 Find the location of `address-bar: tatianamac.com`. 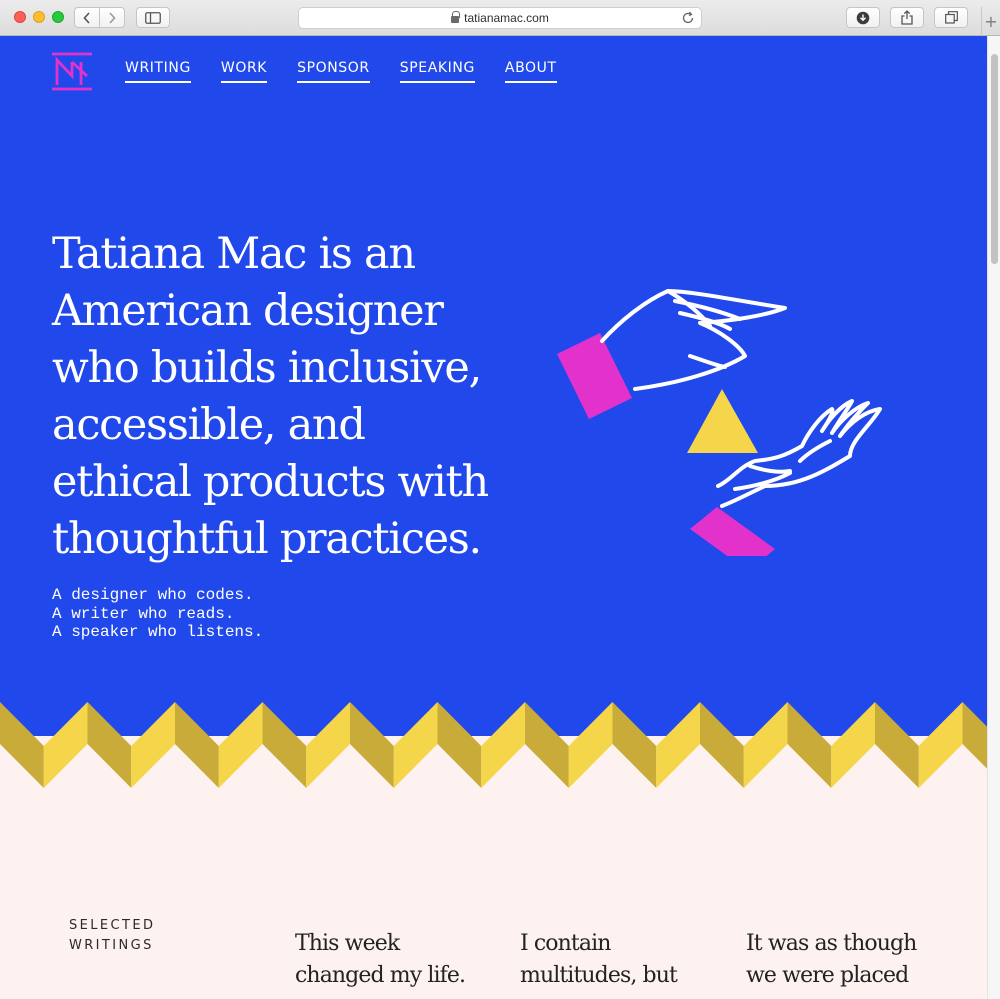

address-bar: tatianamac.com is located at coordinates (500, 18).